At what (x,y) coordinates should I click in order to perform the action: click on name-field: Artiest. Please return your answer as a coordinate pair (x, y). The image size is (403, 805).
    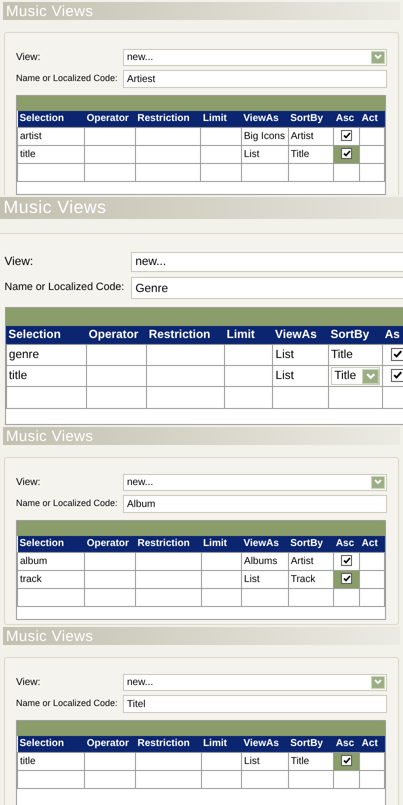
    Looking at the image, I should click on (255, 79).